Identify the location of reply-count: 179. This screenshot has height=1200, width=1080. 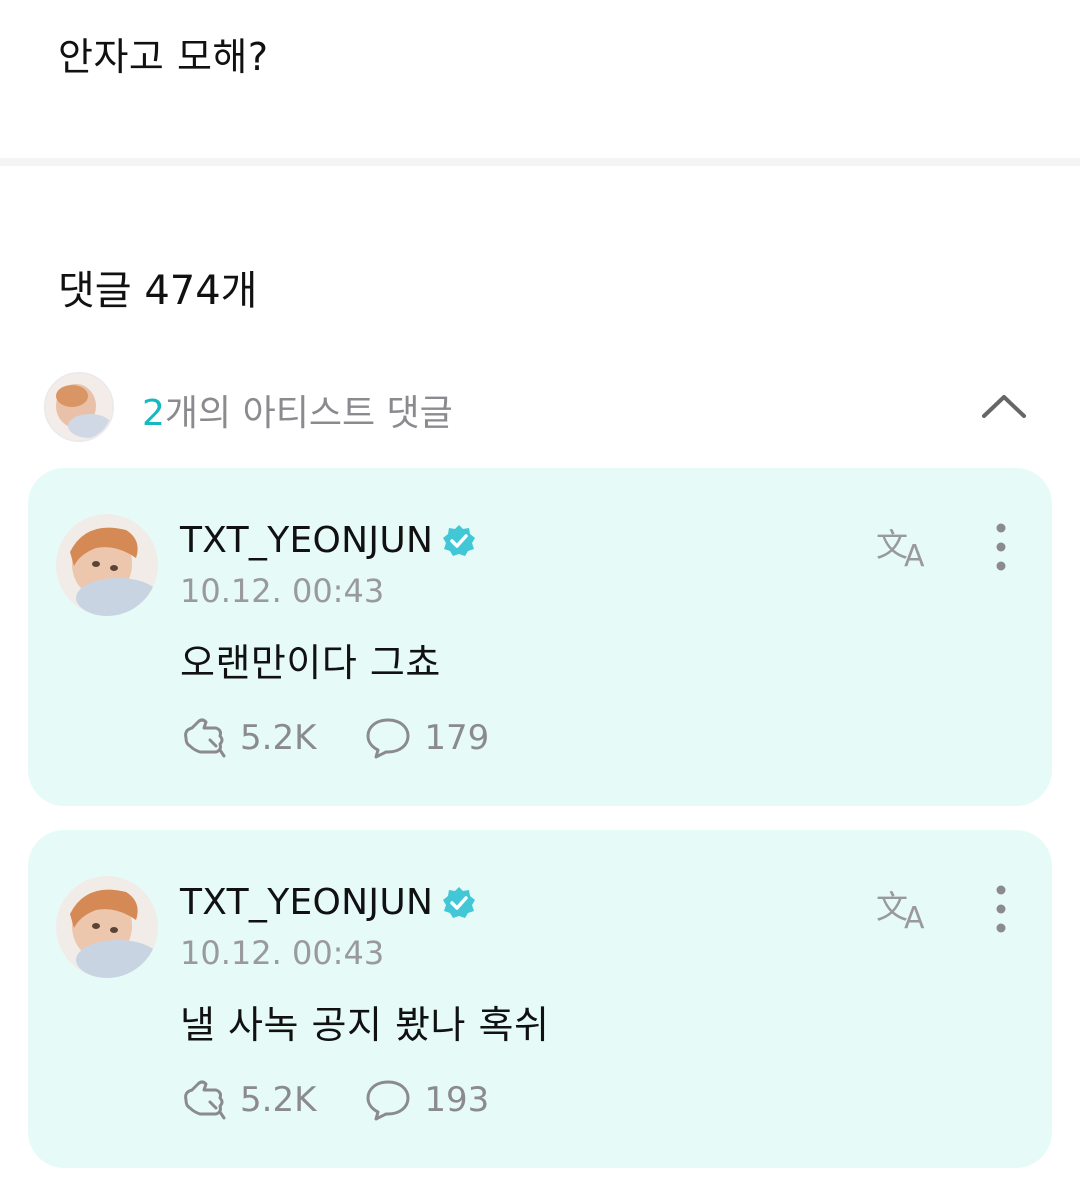
(457, 738).